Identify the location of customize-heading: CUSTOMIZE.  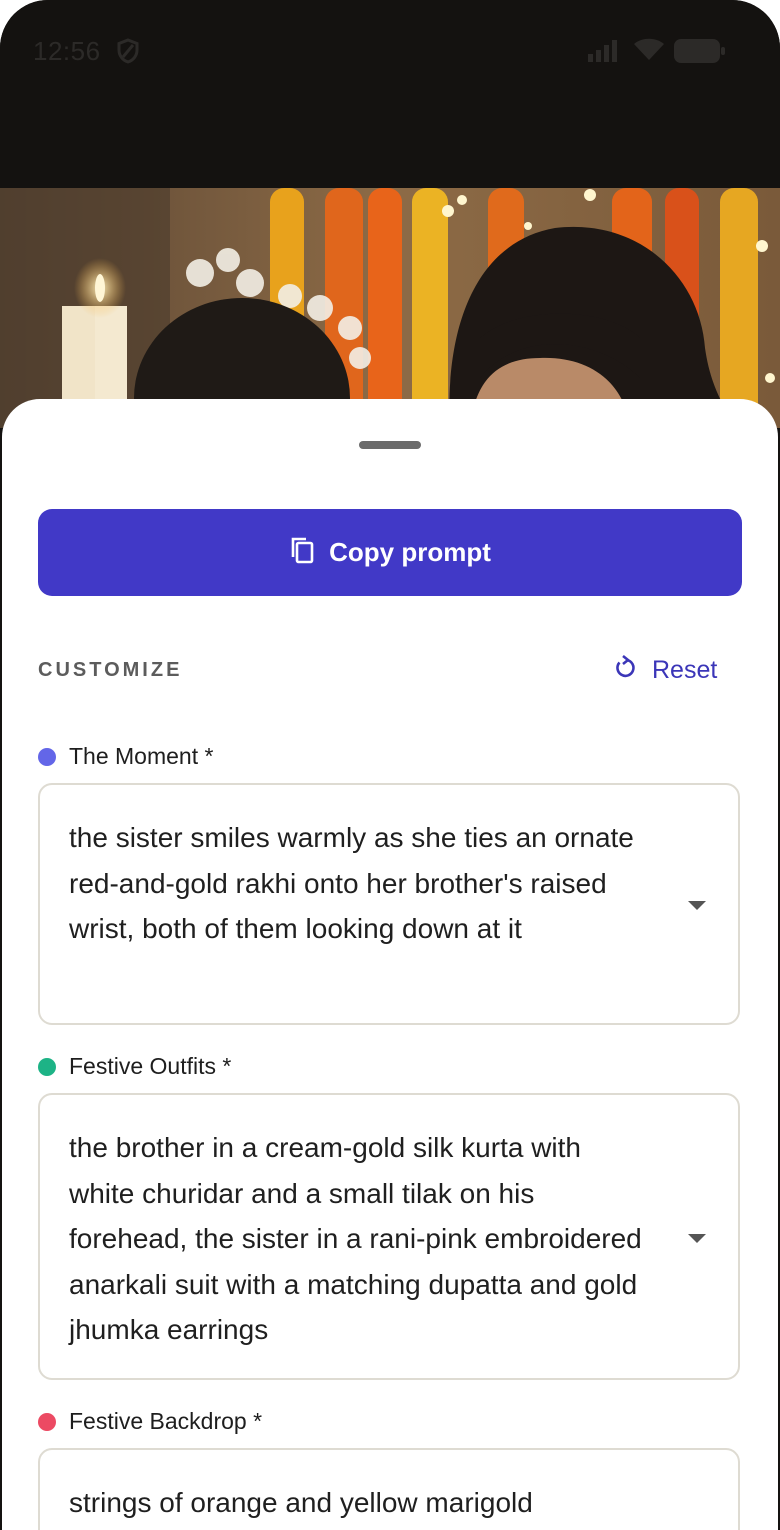
(110, 670).